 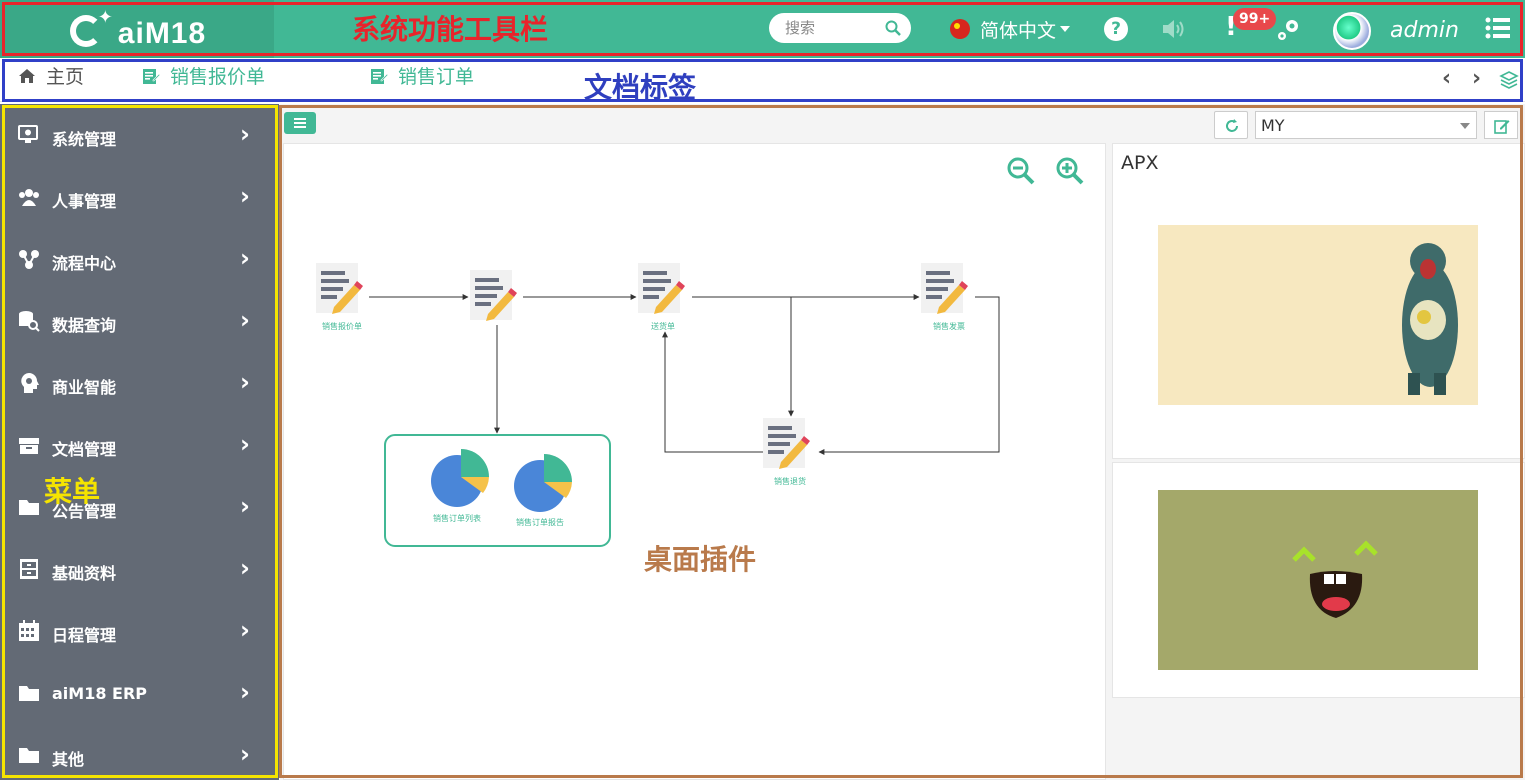 What do you see at coordinates (1509, 80) in the screenshot?
I see `layers-icon` at bounding box center [1509, 80].